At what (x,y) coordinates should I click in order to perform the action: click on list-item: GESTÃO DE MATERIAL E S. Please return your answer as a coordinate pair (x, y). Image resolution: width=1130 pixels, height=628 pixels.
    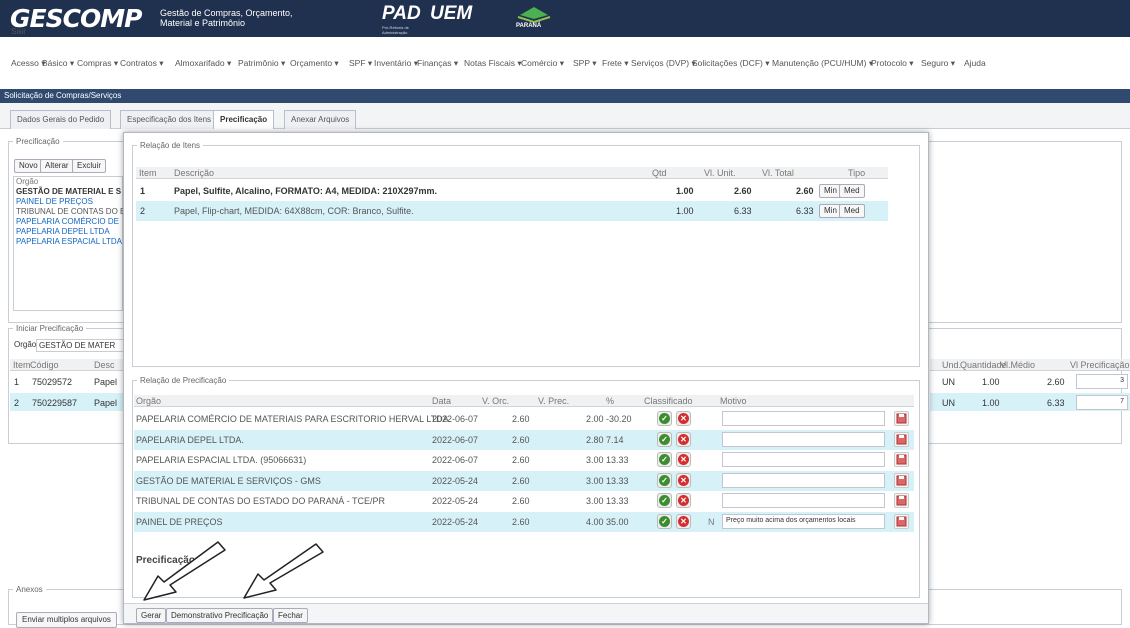
    Looking at the image, I should click on (68, 192).